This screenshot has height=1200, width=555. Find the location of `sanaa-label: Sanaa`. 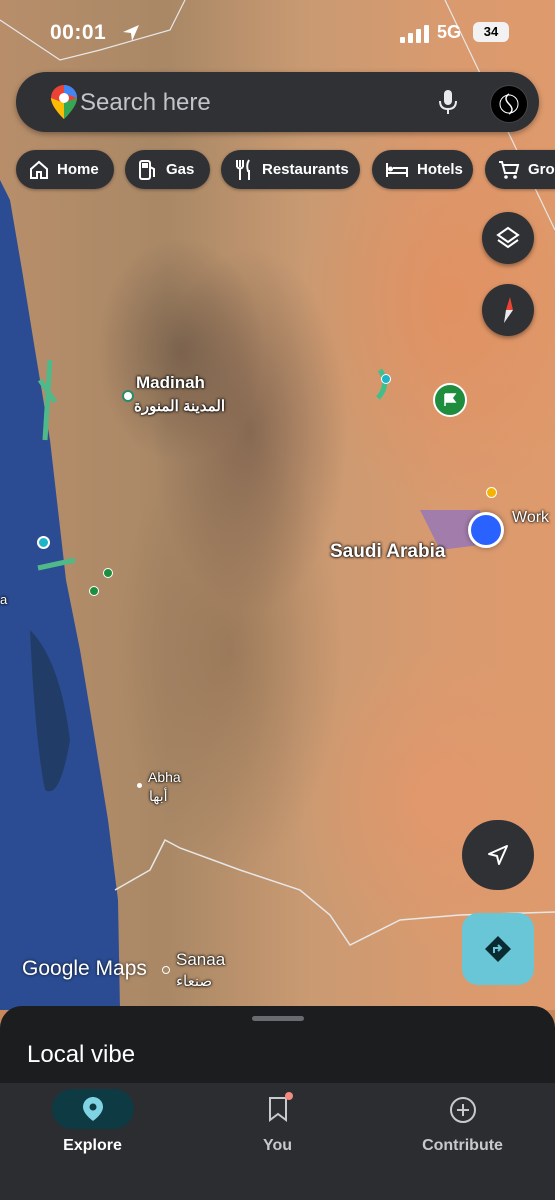

sanaa-label: Sanaa is located at coordinates (201, 959).